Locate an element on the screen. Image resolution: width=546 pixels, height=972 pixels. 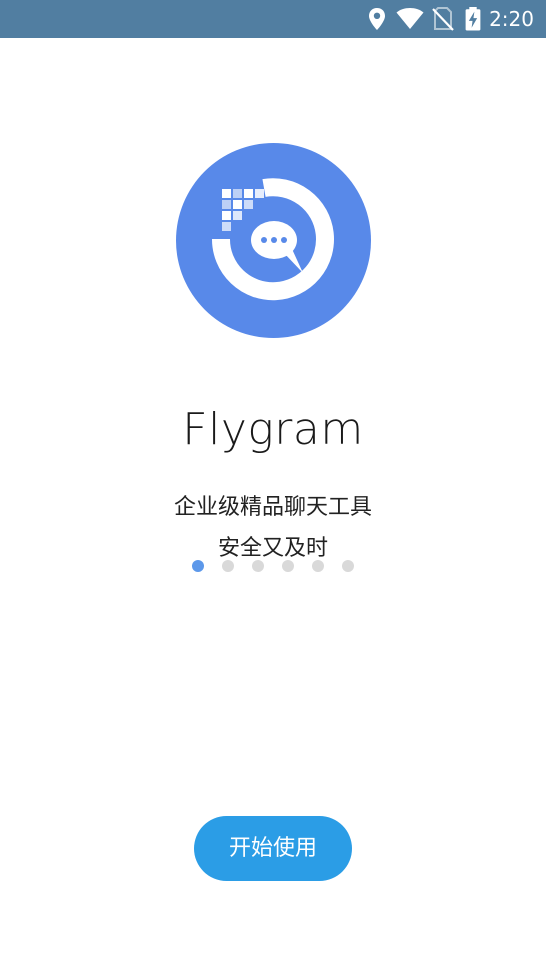
app-name: Flygram is located at coordinates (273, 429).